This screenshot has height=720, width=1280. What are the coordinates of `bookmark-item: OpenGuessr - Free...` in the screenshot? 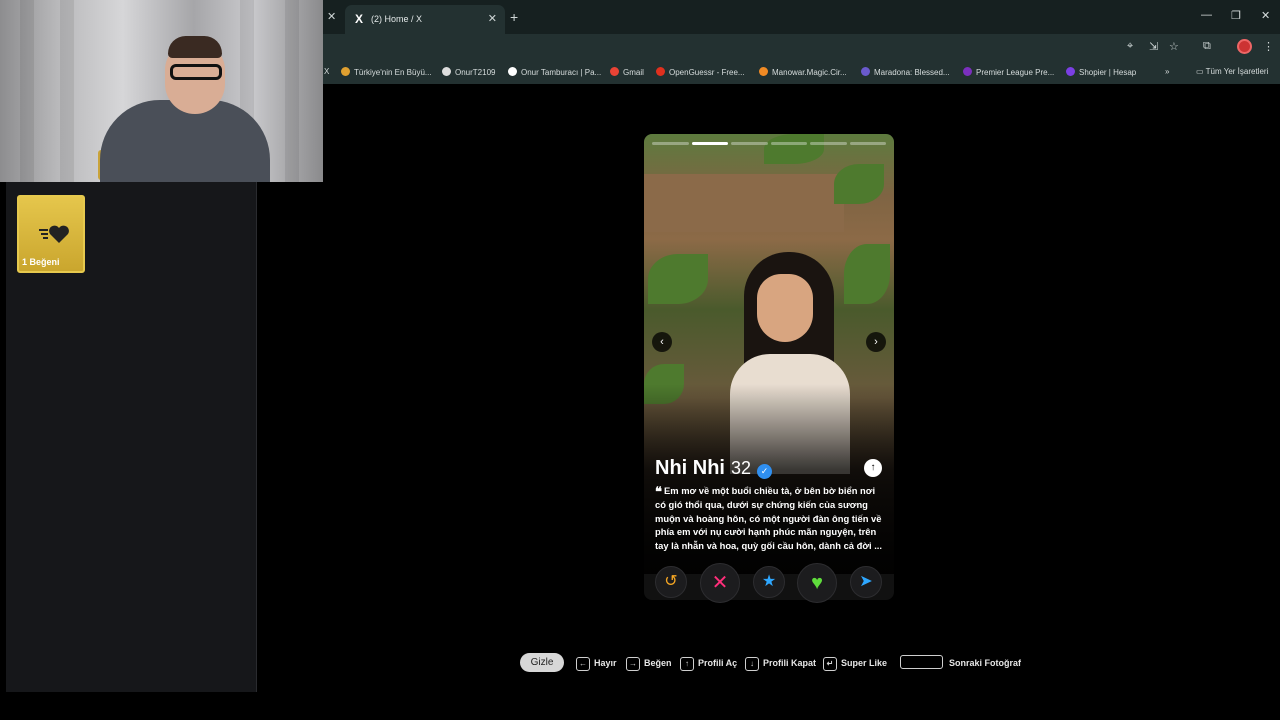 It's located at (700, 72).